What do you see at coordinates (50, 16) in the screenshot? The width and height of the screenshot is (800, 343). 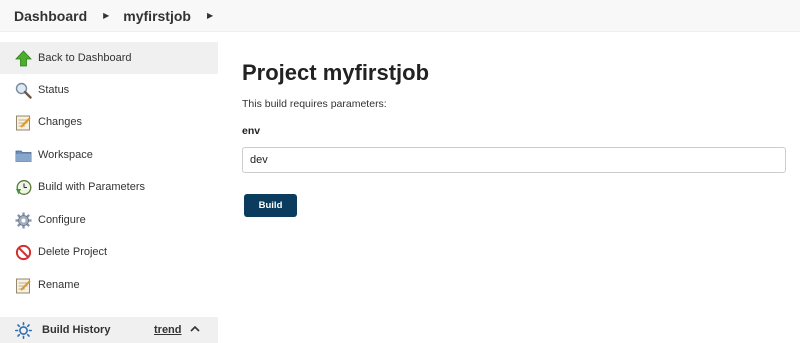 I see `breadcrumb-dashboard: Dashboard` at bounding box center [50, 16].